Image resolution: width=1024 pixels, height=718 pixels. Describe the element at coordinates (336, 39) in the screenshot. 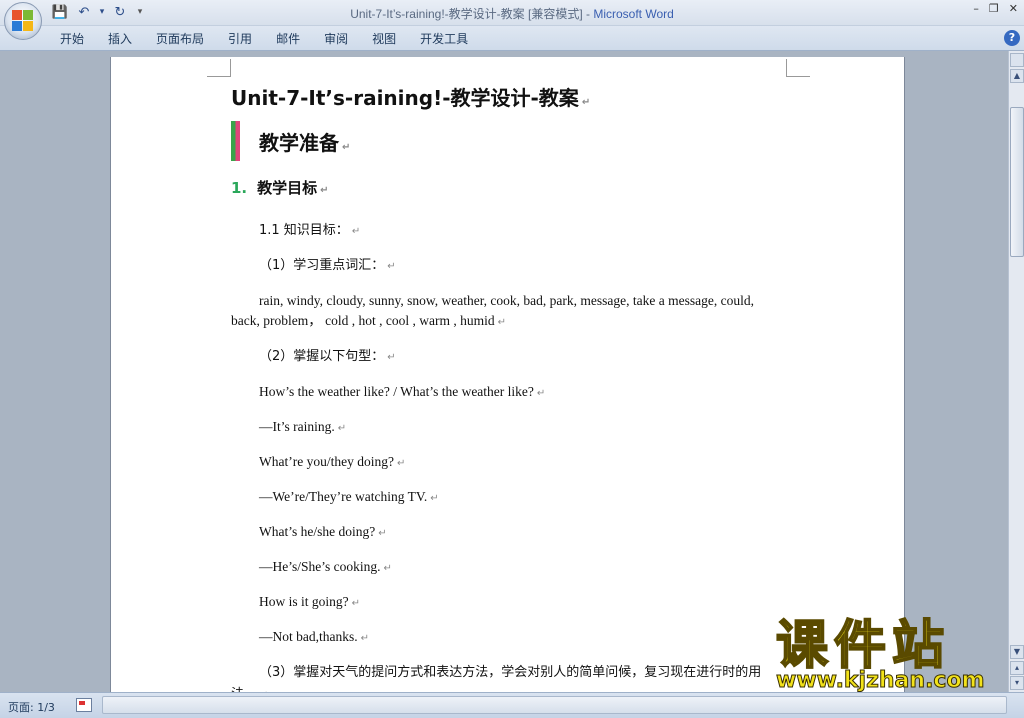

I see `ribbon-tab: 审阅` at that location.